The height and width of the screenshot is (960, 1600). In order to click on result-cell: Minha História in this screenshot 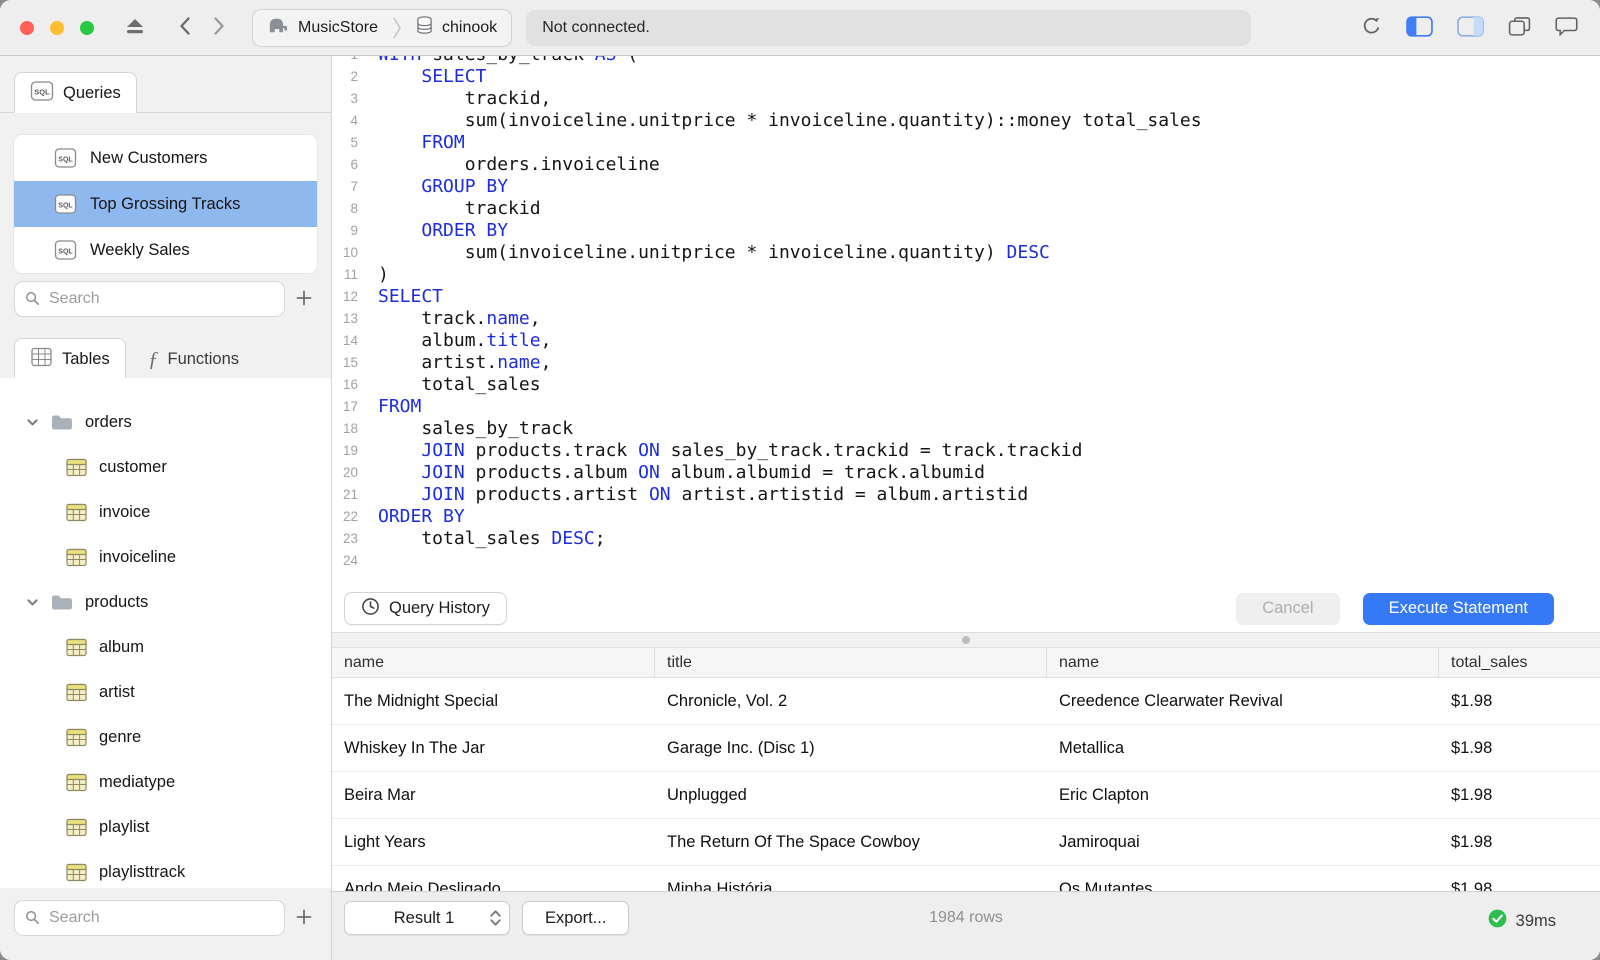, I will do `click(720, 885)`.